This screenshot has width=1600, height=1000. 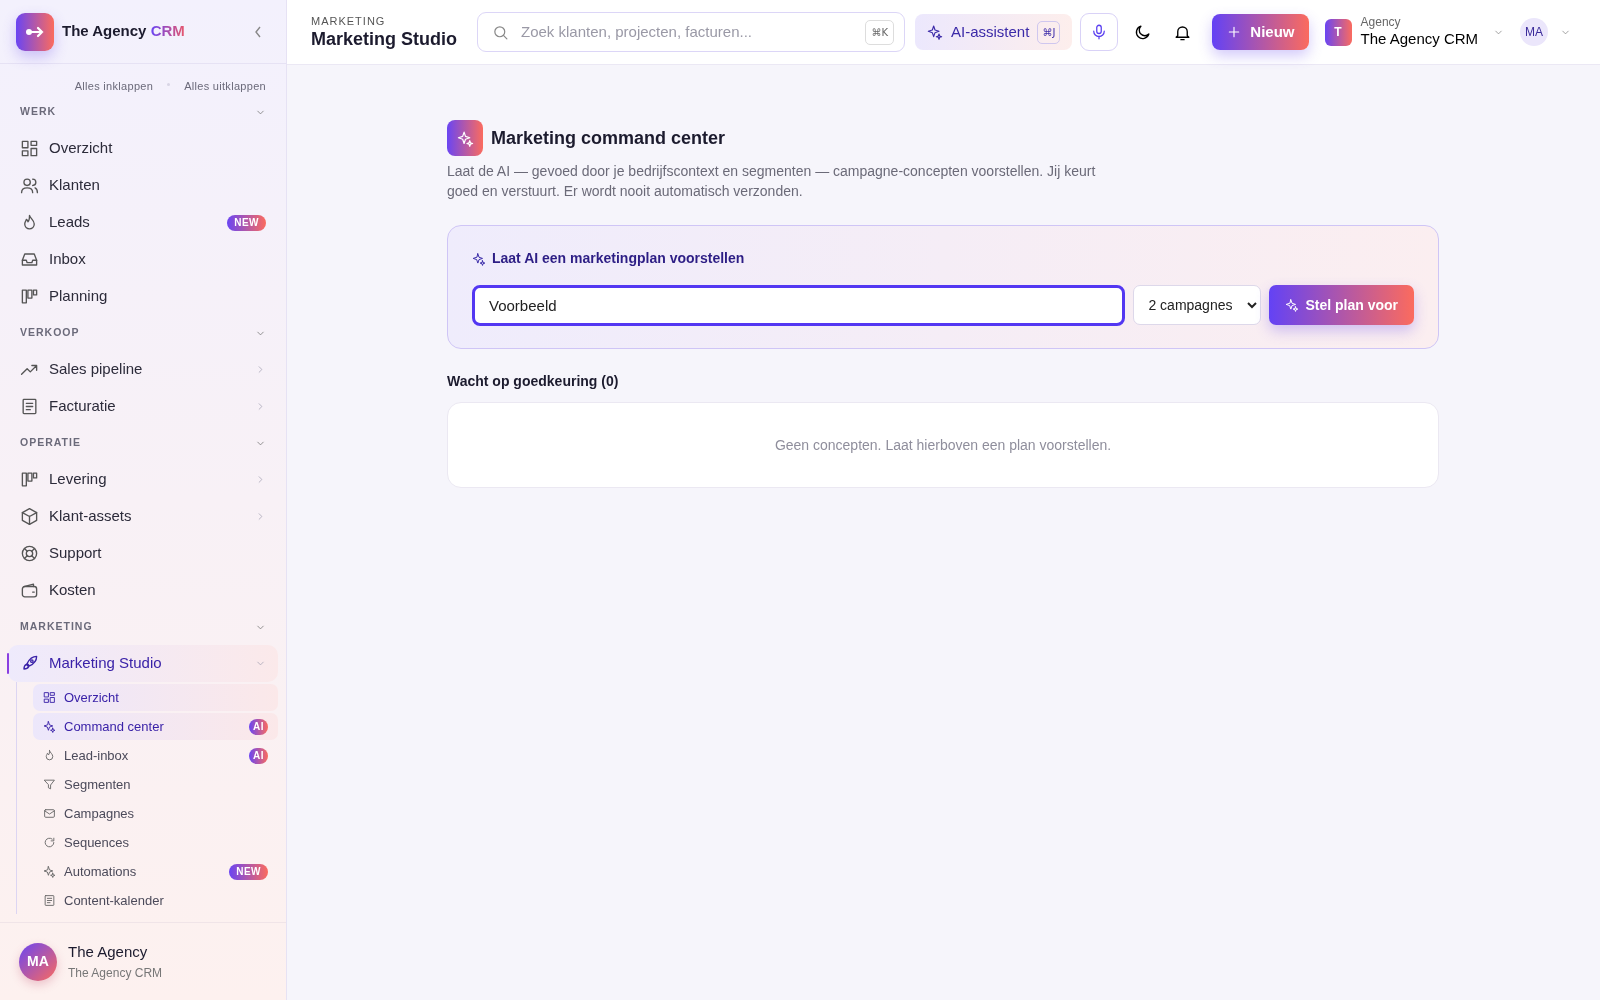 I want to click on workspace-name: The Agency CRM, so click(x=1419, y=38).